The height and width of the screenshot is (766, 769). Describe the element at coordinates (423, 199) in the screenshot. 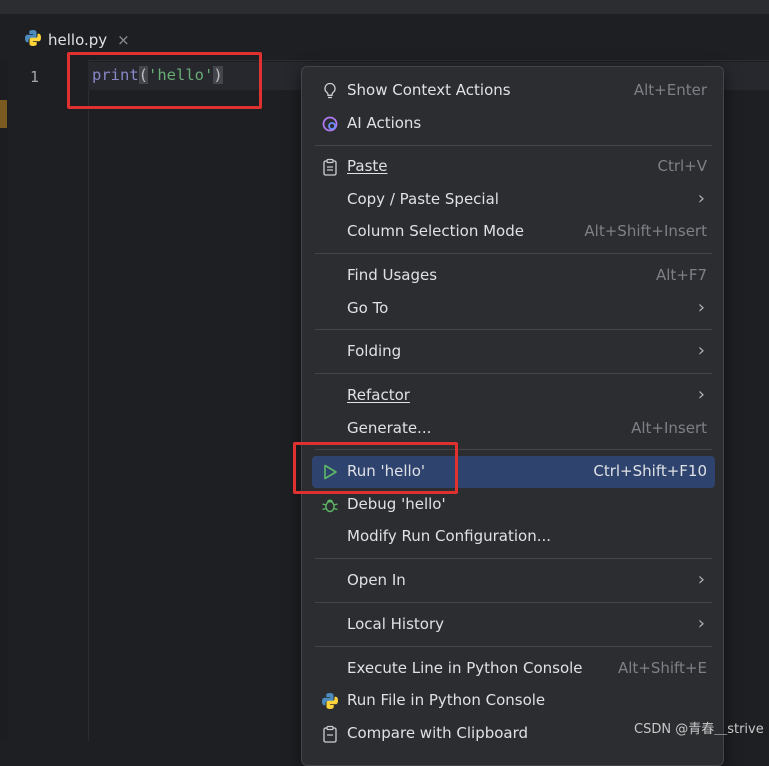

I see `menu-item-label: Copy / Paste Special` at that location.